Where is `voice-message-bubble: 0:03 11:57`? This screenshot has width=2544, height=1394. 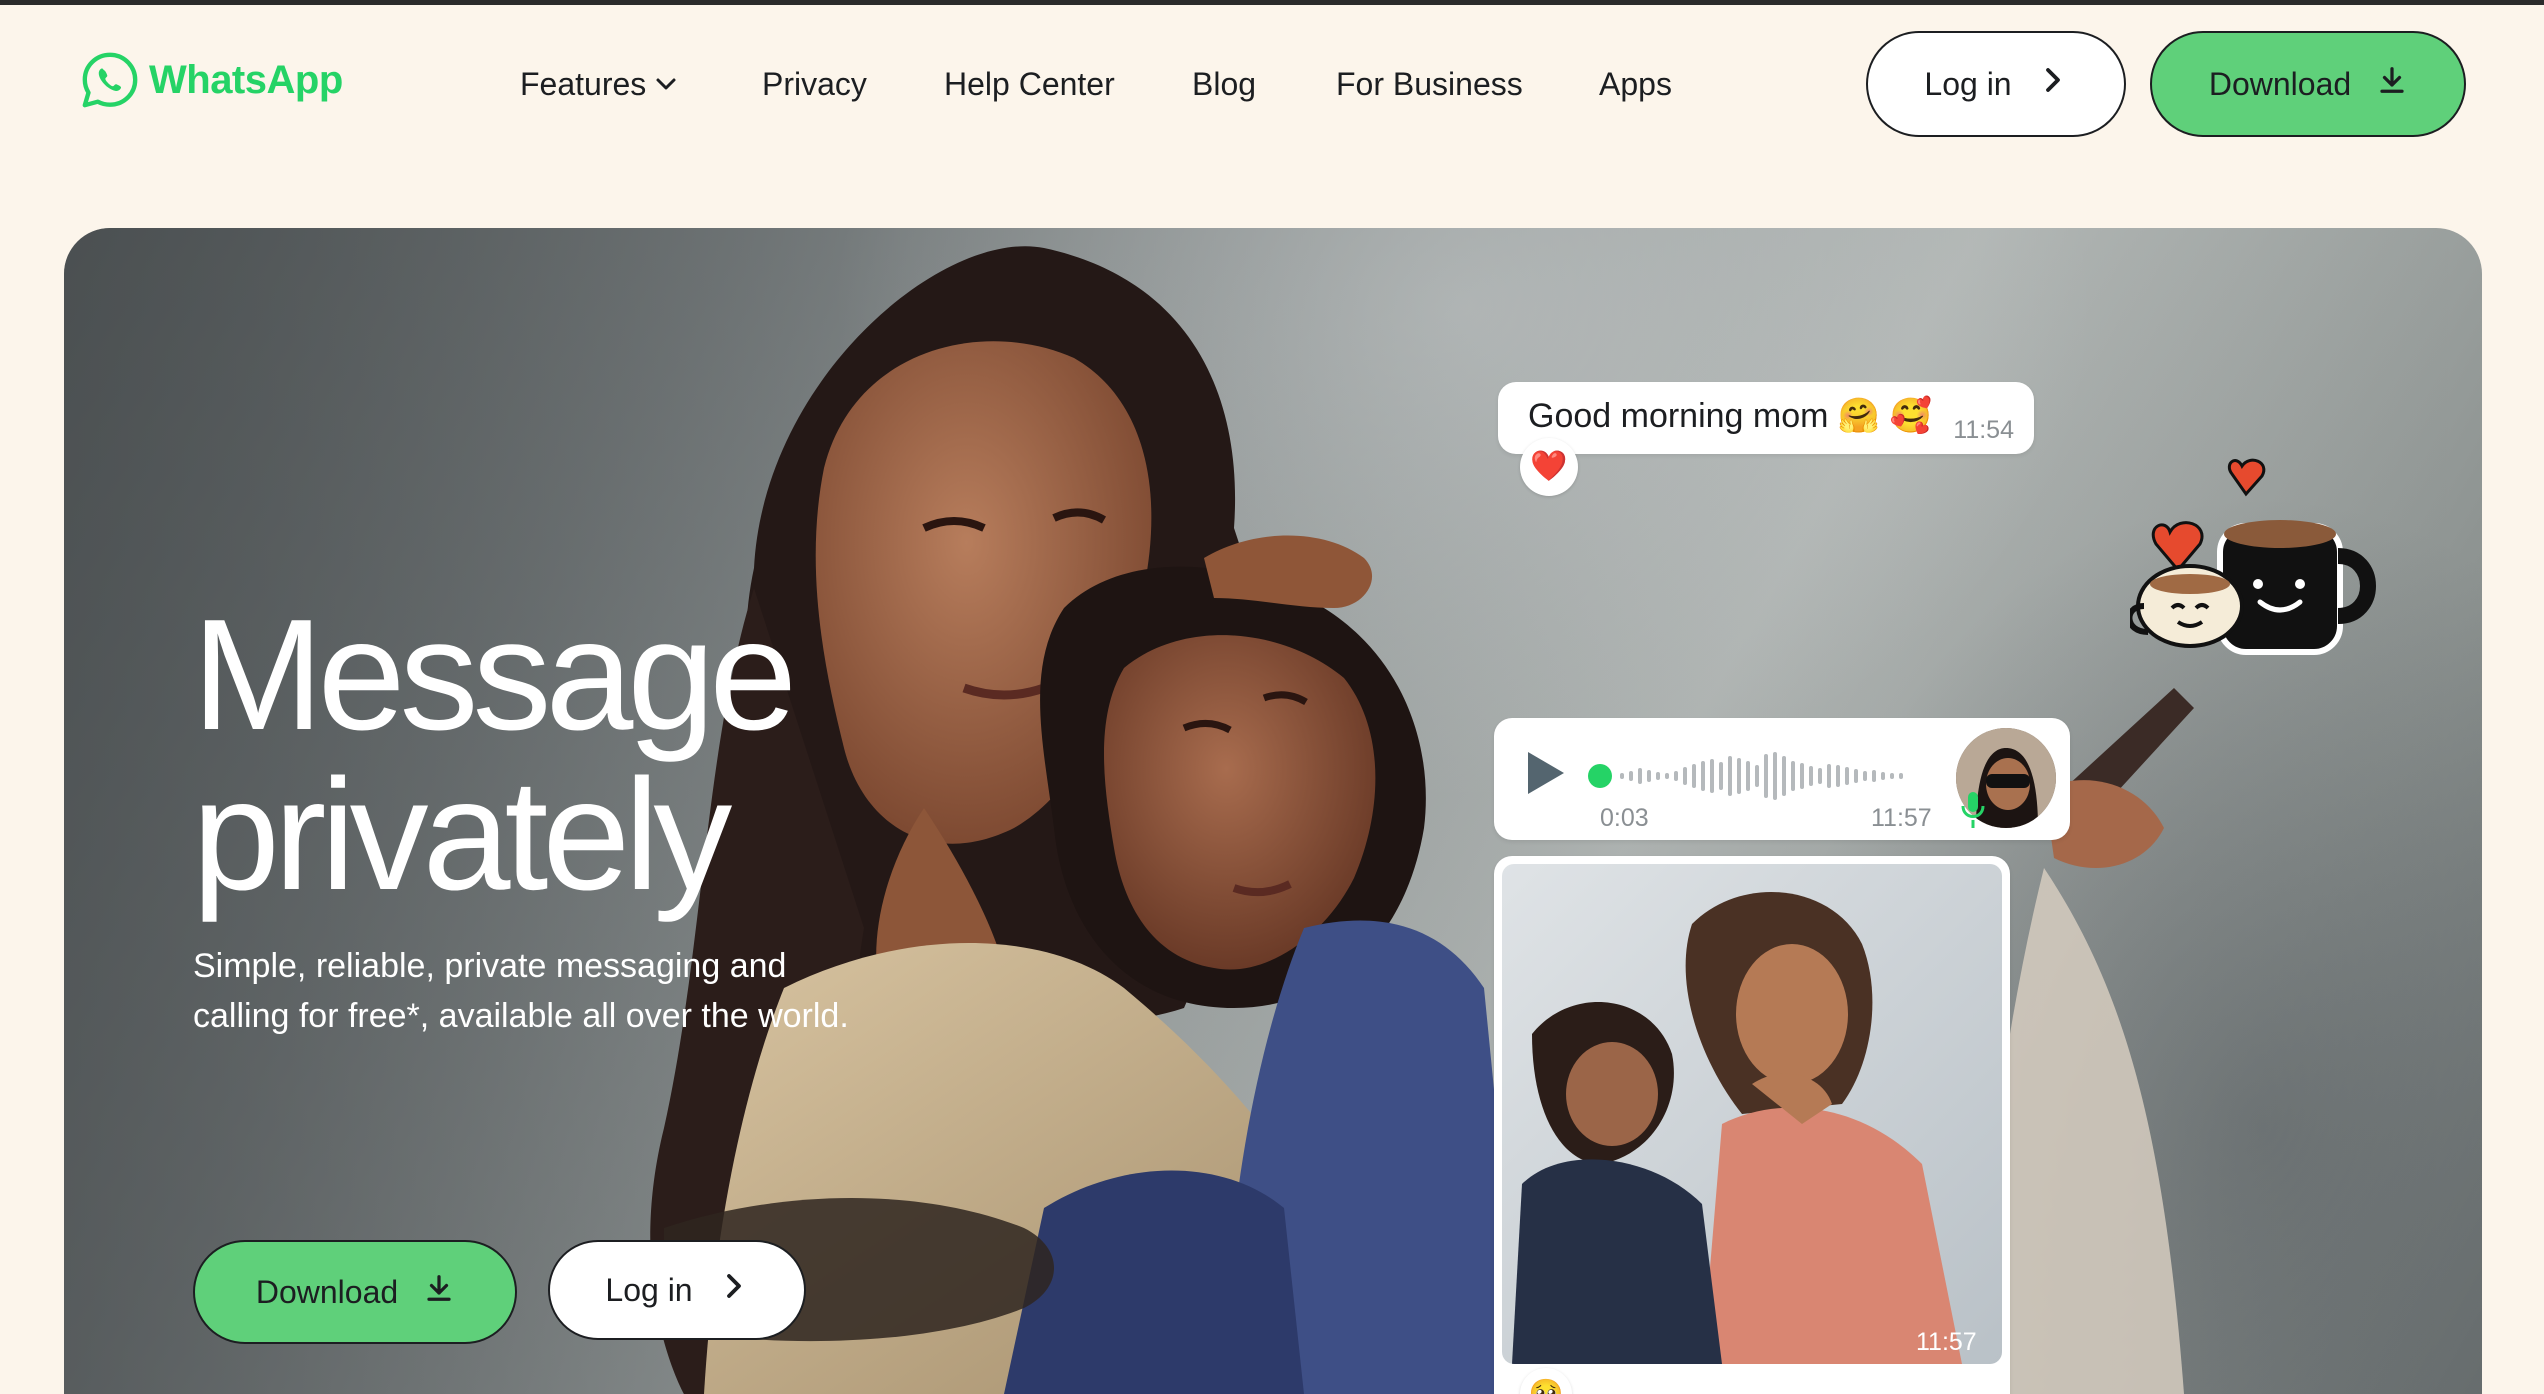
voice-message-bubble: 0:03 11:57 is located at coordinates (1782, 779).